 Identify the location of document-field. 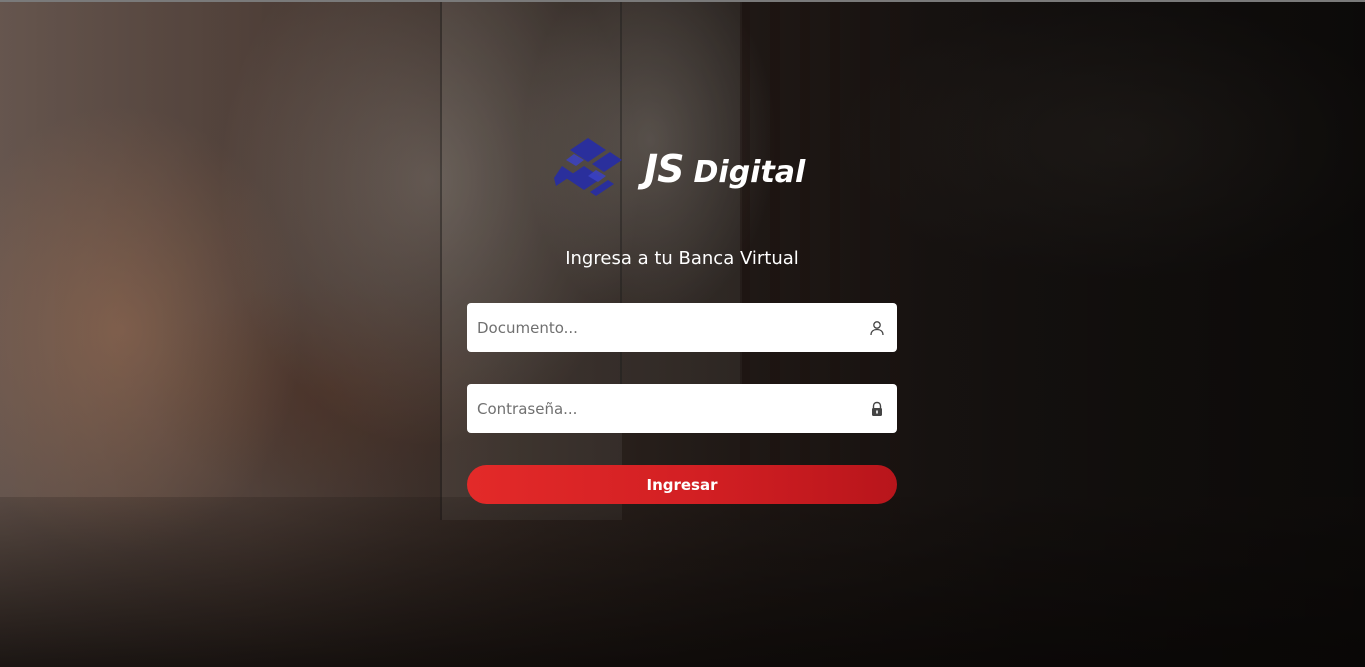
(682, 327).